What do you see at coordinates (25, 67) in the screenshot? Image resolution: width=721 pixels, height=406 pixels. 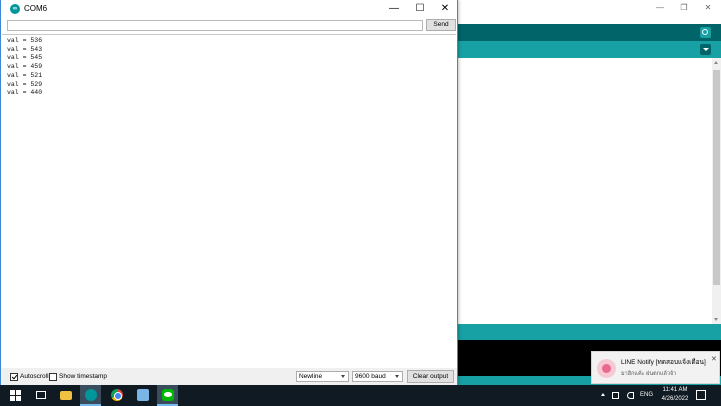 I see `output-line: val = 459` at bounding box center [25, 67].